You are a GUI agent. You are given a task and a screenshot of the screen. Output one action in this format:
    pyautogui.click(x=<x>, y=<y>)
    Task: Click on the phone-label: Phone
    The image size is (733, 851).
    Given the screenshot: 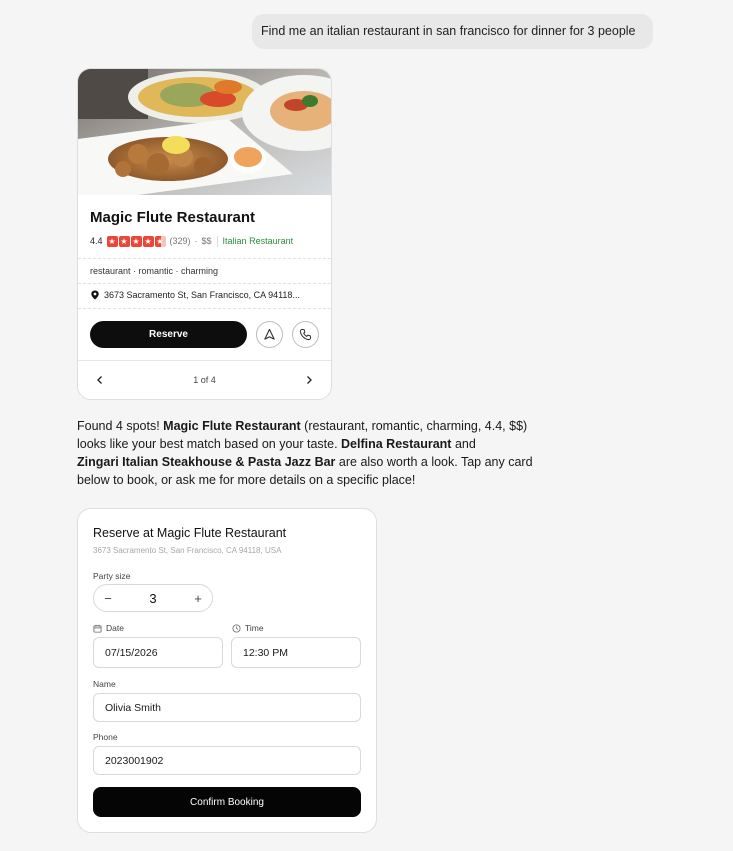 What is the action you would take?
    pyautogui.click(x=105, y=737)
    